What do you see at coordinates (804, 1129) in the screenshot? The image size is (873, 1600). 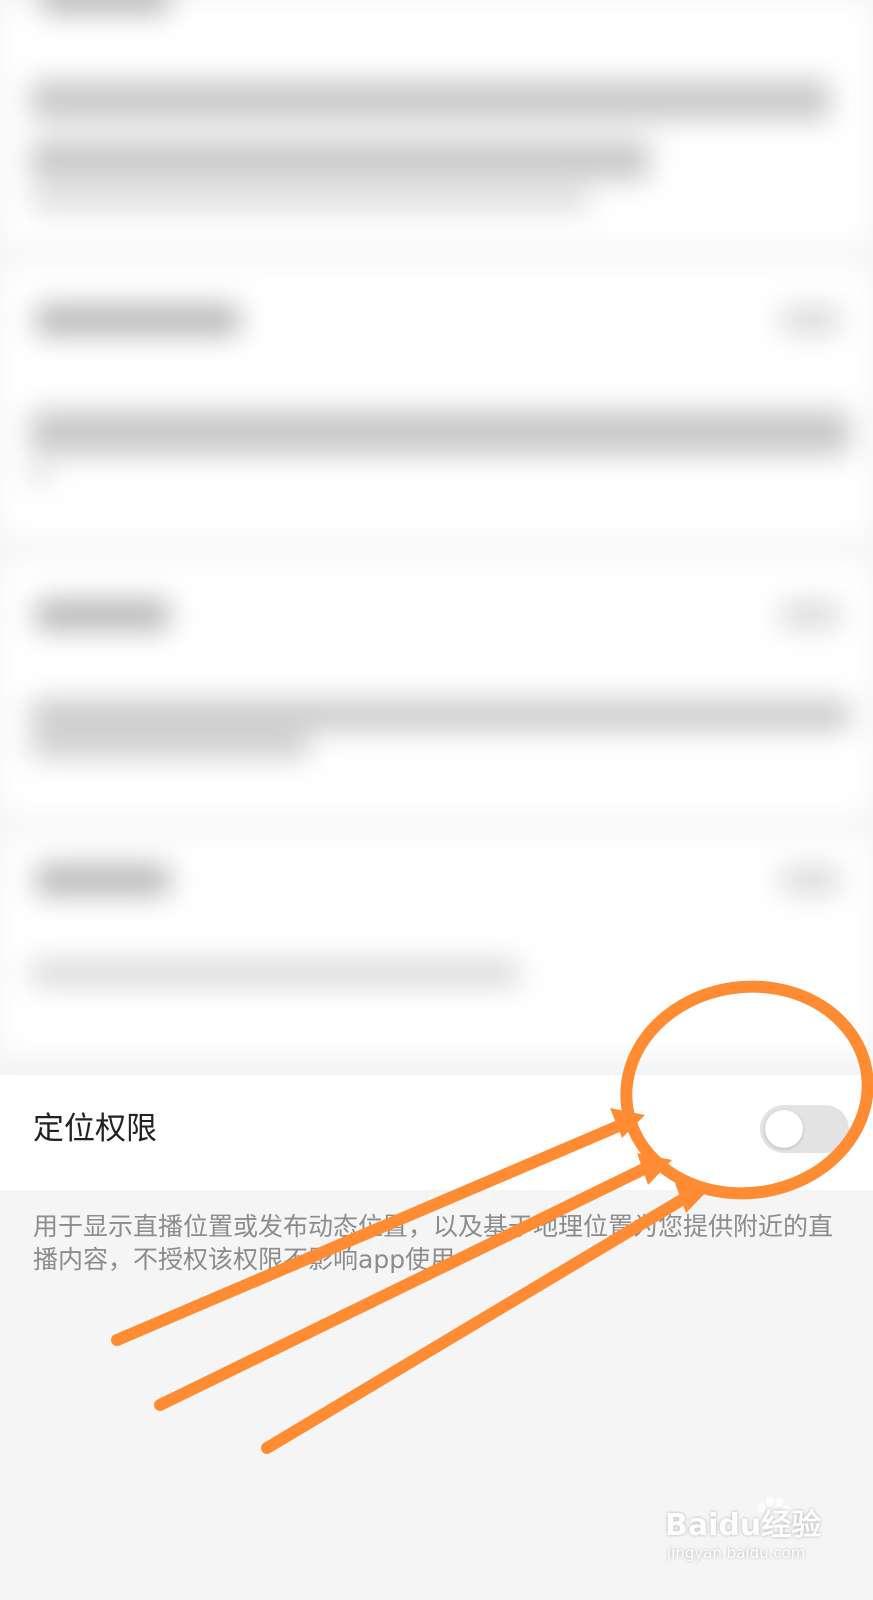 I see `location-permission-toggle` at bounding box center [804, 1129].